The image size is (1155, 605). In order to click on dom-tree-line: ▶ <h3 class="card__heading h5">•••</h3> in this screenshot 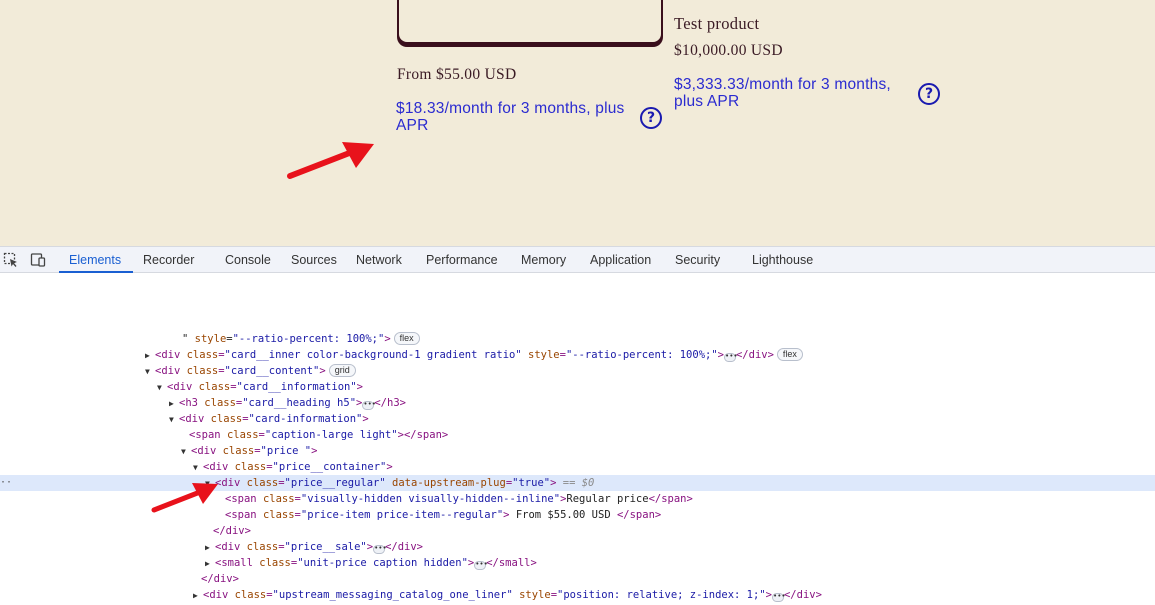, I will do `click(577, 403)`.